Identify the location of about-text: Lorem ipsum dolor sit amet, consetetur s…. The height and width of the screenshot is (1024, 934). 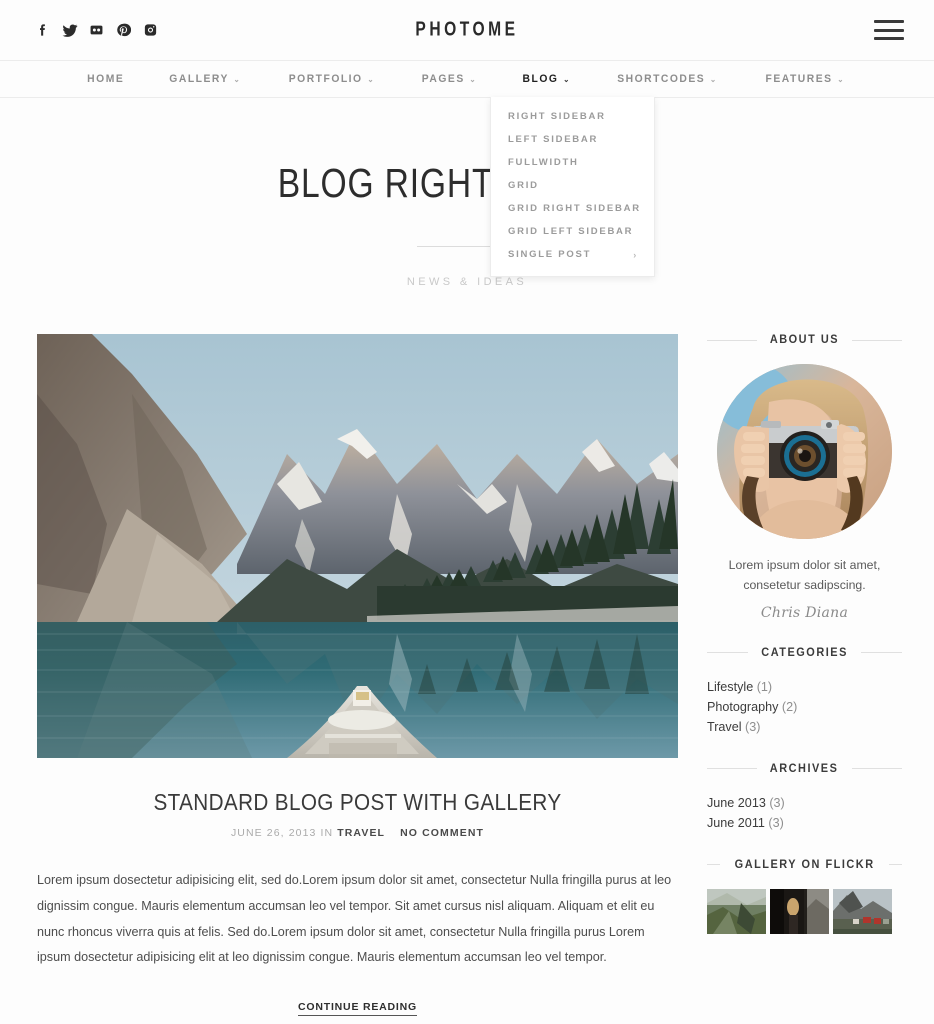
(804, 575).